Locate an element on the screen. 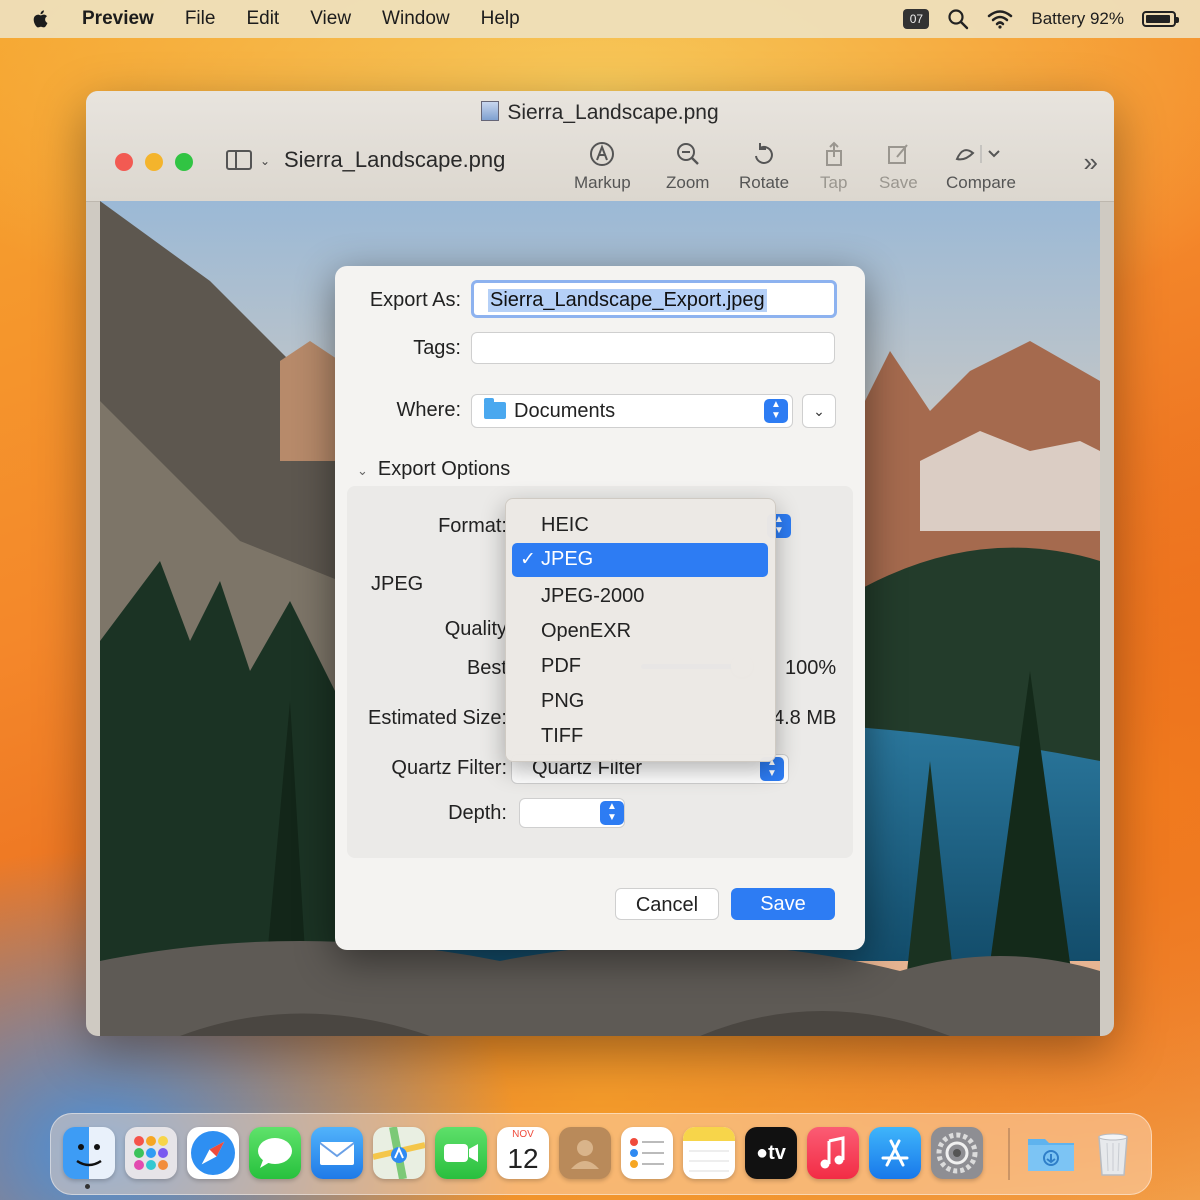 Image resolution: width=1200 pixels, height=1200 pixels. format-option-jpeg: ✓ JPEG is located at coordinates (640, 560).